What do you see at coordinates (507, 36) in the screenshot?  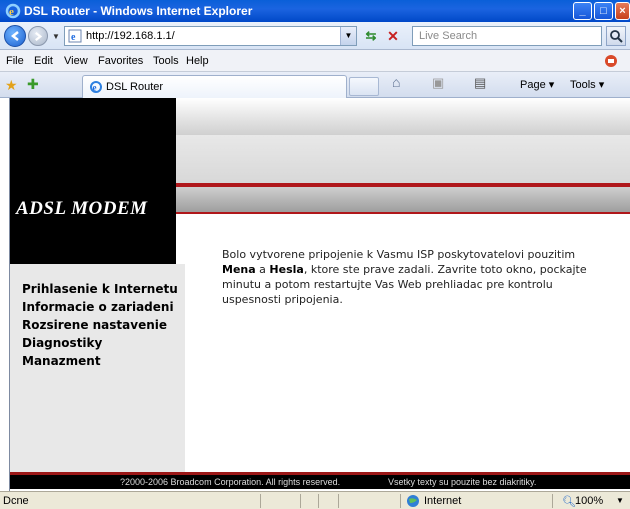 I see `search-input: Live Search` at bounding box center [507, 36].